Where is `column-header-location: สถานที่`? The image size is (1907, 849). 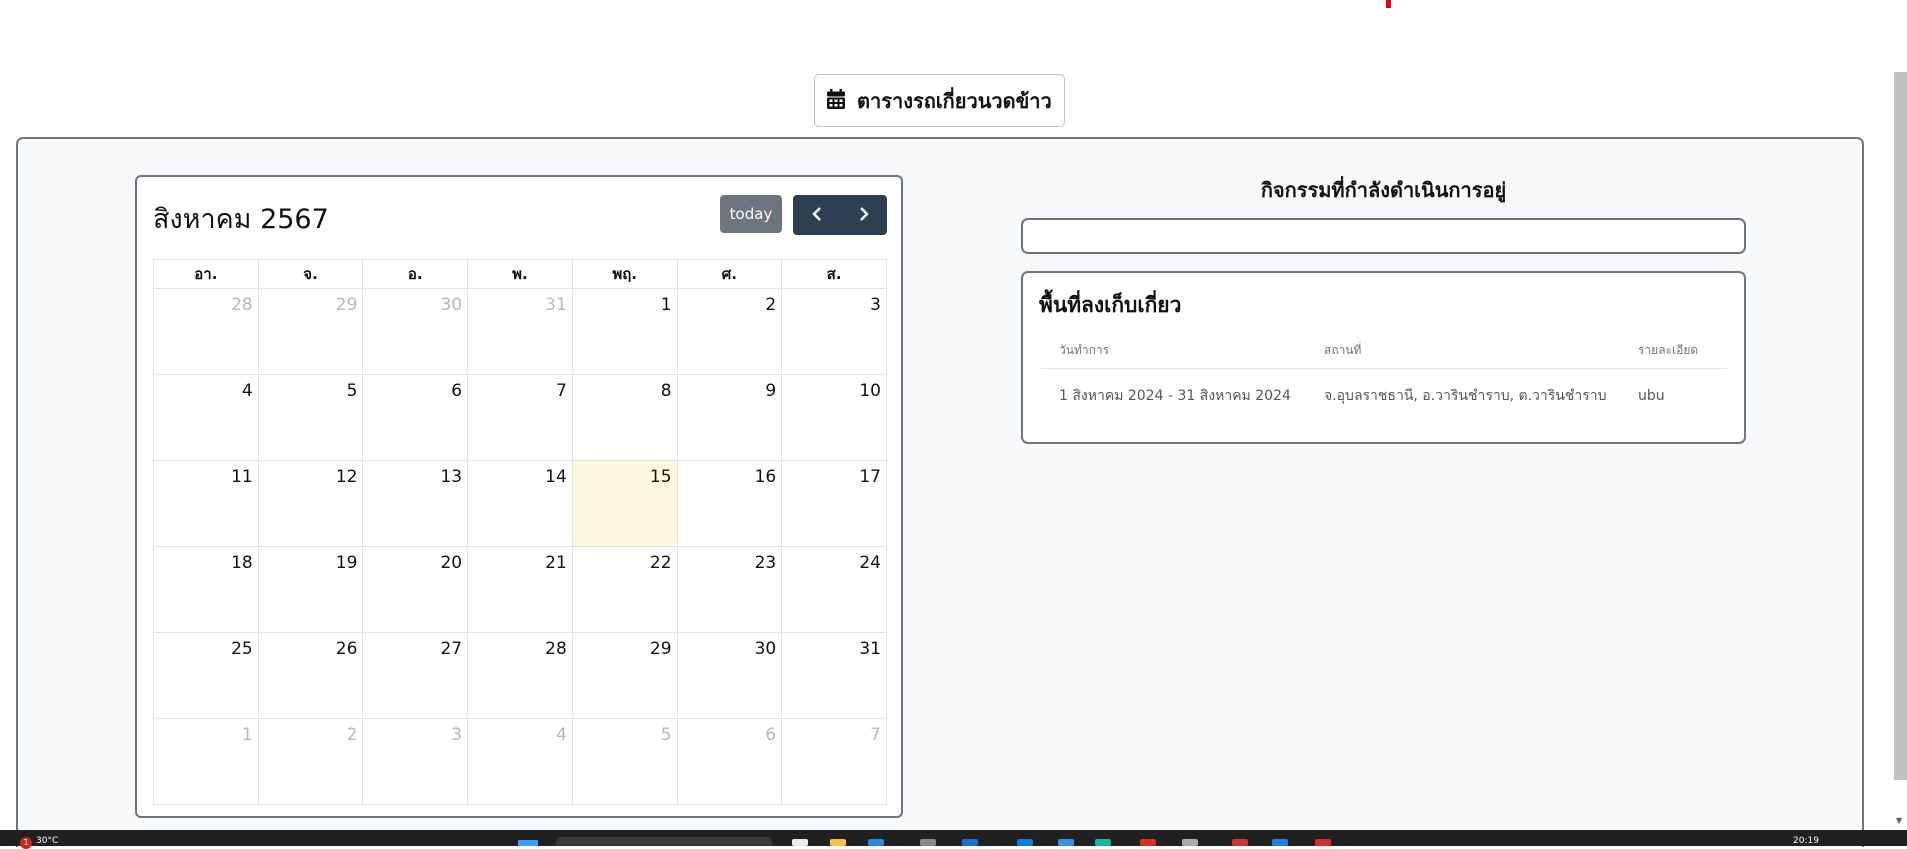
column-header-location: สถานที่ is located at coordinates (1463, 352).